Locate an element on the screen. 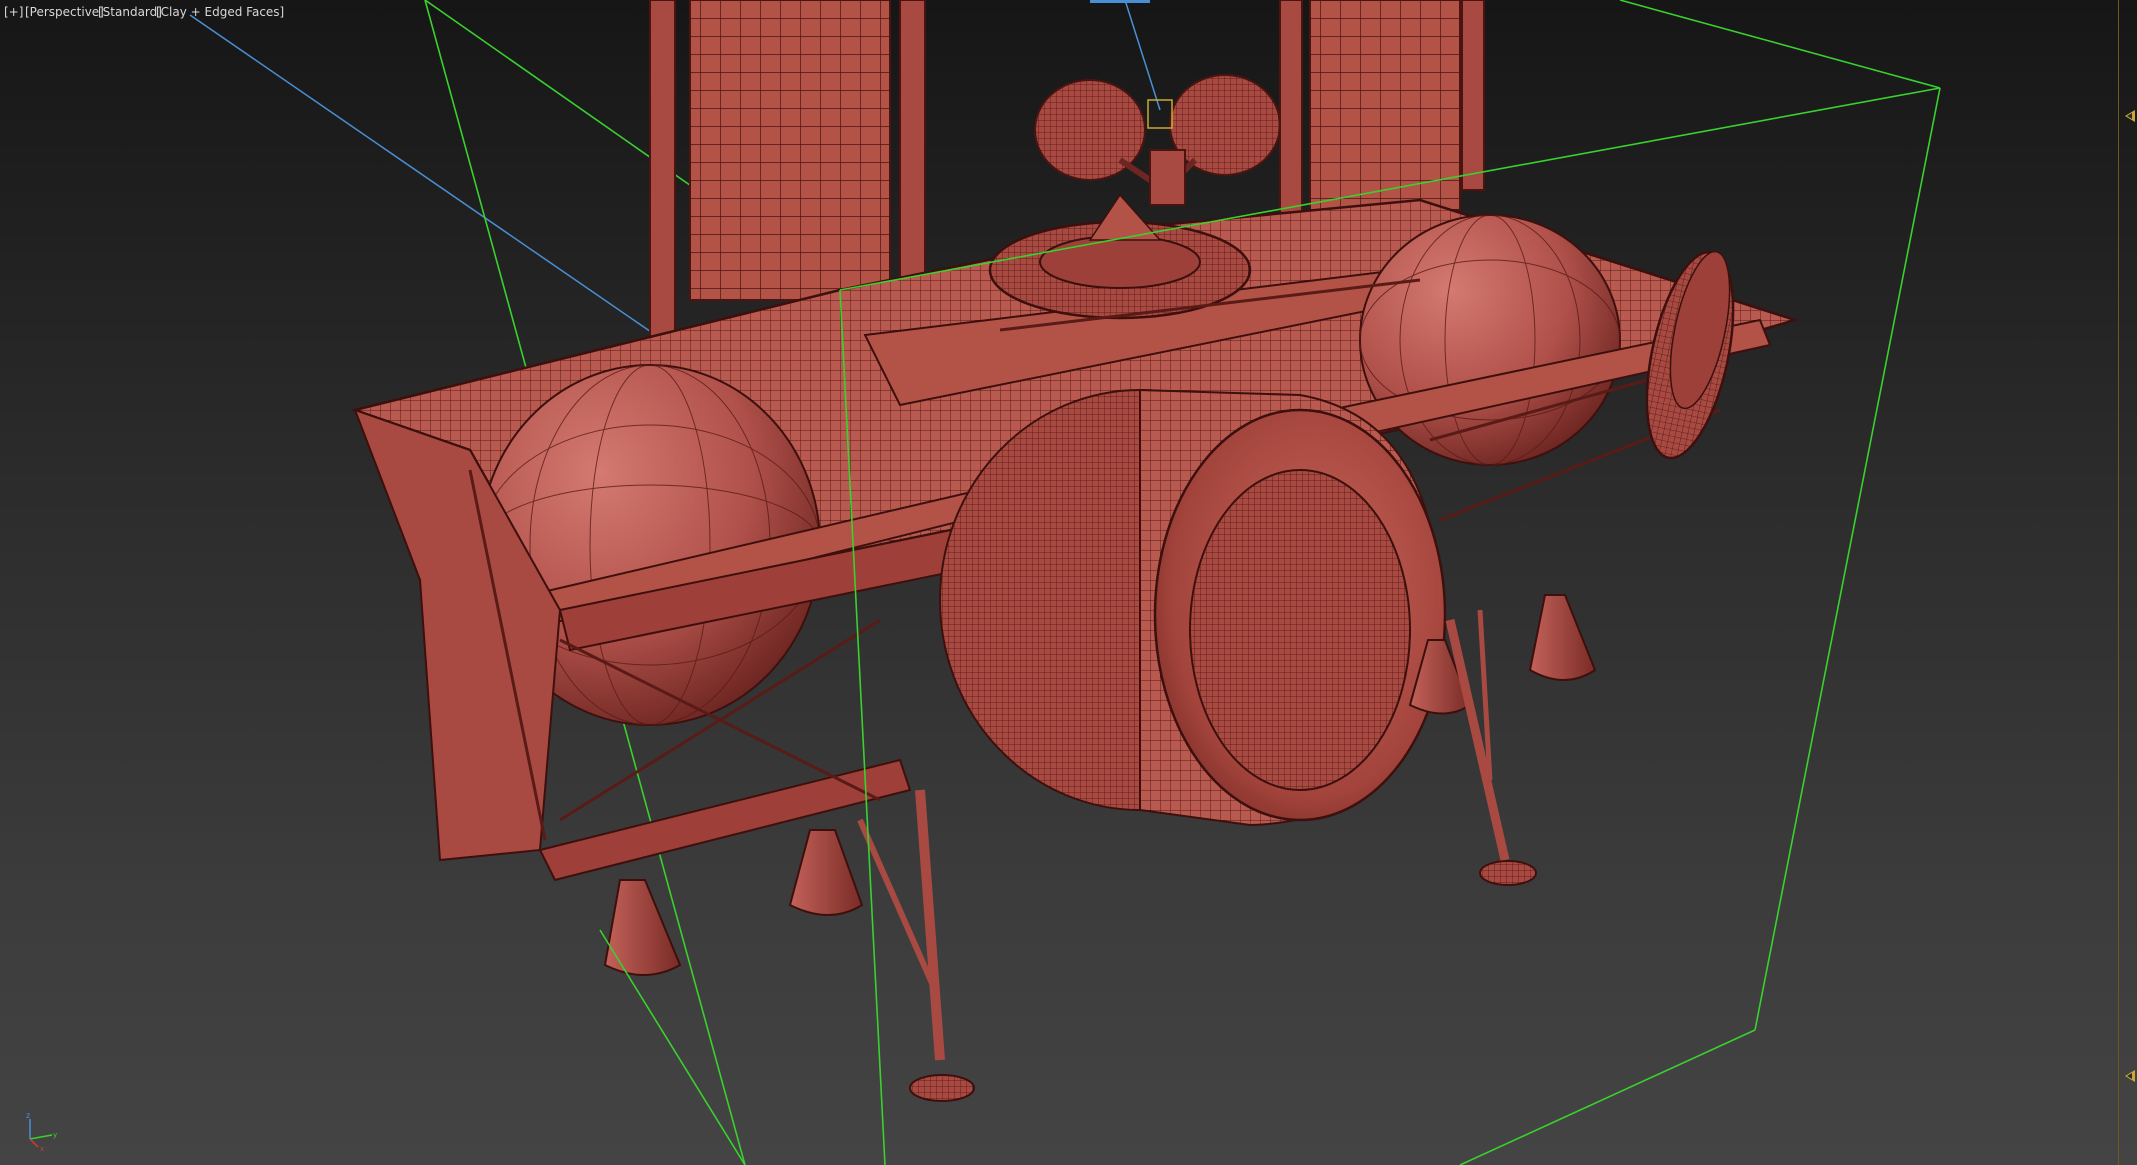 The image size is (2137, 1165). axis-gizmo-icon: z x y is located at coordinates (41, 1131).